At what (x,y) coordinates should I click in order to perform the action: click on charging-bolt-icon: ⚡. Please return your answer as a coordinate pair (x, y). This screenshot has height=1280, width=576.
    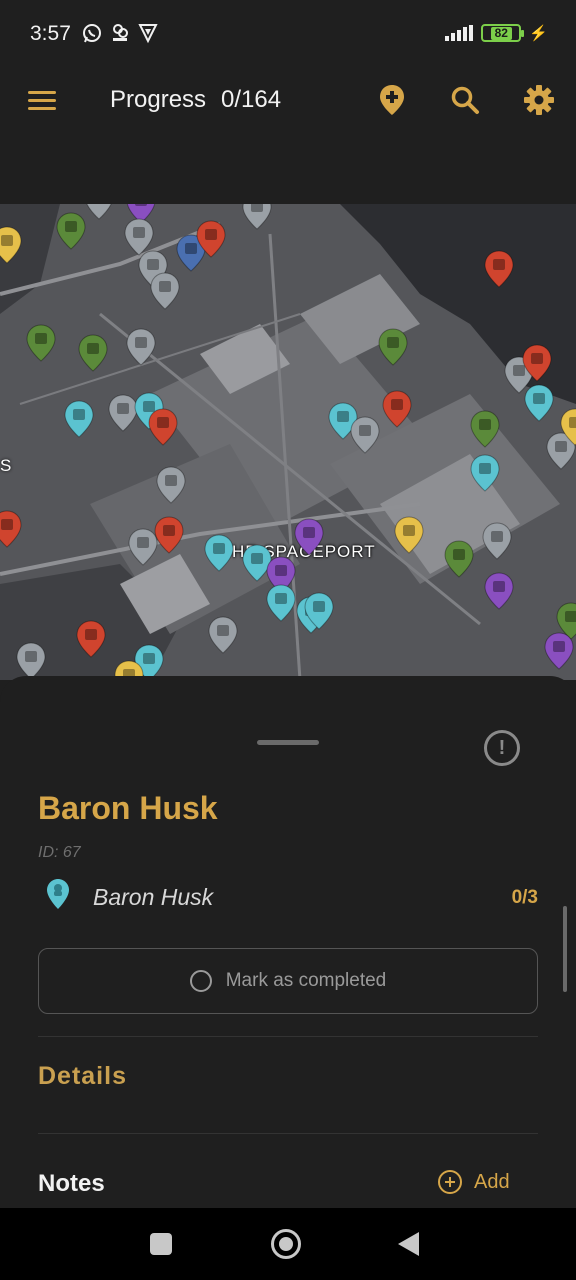
    Looking at the image, I should click on (538, 33).